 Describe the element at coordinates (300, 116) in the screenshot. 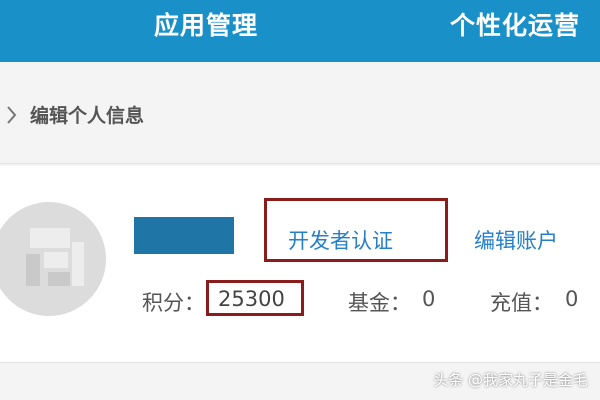

I see `edit-profile-row: 编辑个人信息` at that location.